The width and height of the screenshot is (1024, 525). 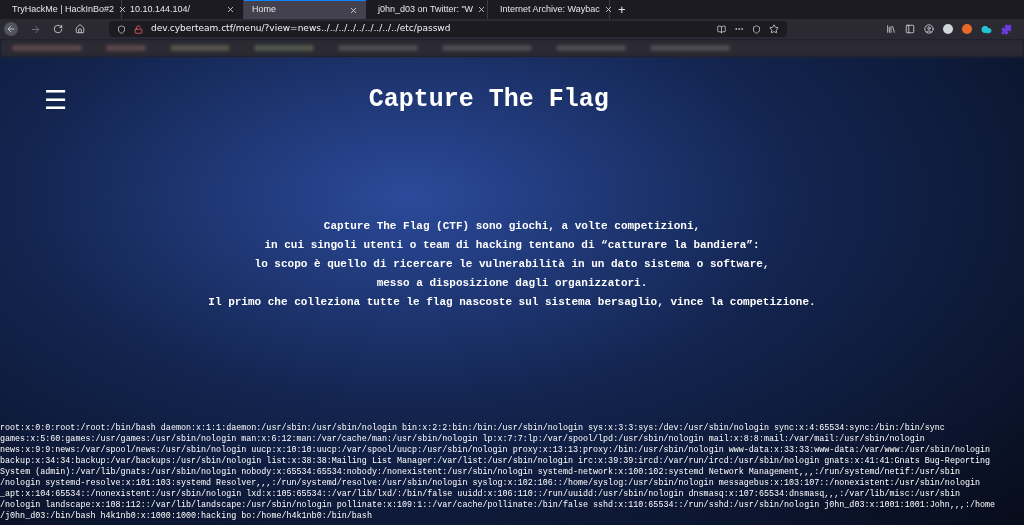 I want to click on url-text: dev.cyberteam.ctf/menu/?view=news../../../../../../../../../etc/passwd, so click(x=301, y=29).